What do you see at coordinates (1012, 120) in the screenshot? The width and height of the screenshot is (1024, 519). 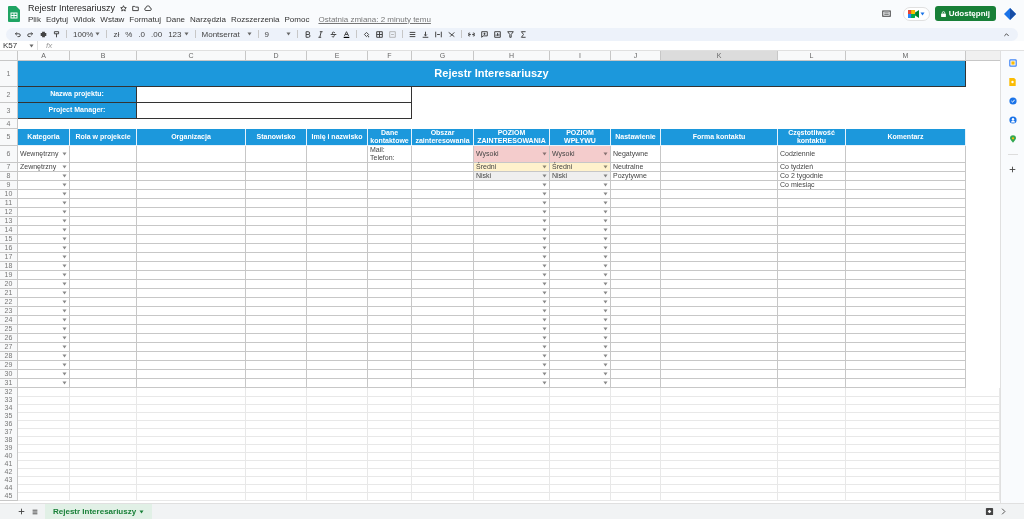 I see `contact-icon` at bounding box center [1012, 120].